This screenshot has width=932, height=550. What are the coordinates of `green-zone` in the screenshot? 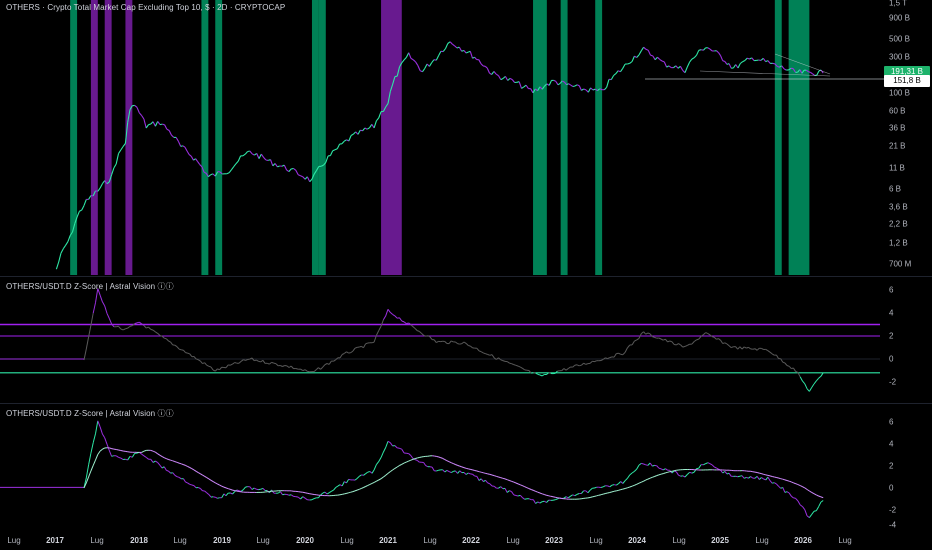 It's located at (322, 137).